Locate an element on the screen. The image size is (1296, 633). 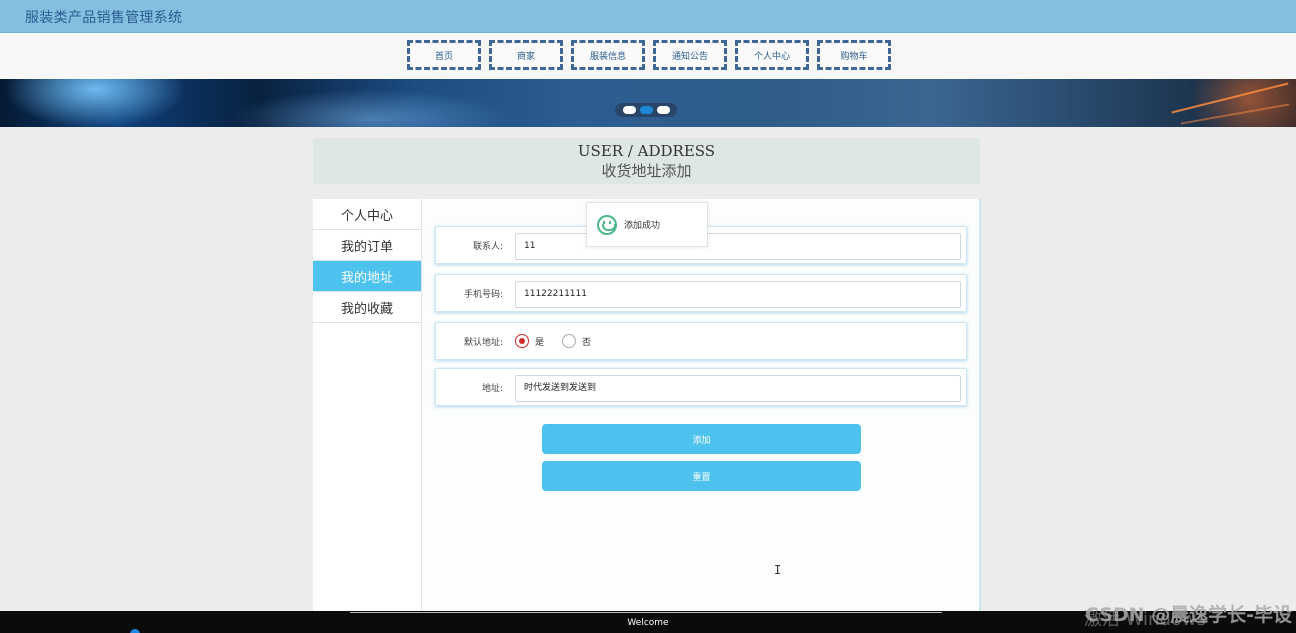
default-no-label: 否 is located at coordinates (587, 342).